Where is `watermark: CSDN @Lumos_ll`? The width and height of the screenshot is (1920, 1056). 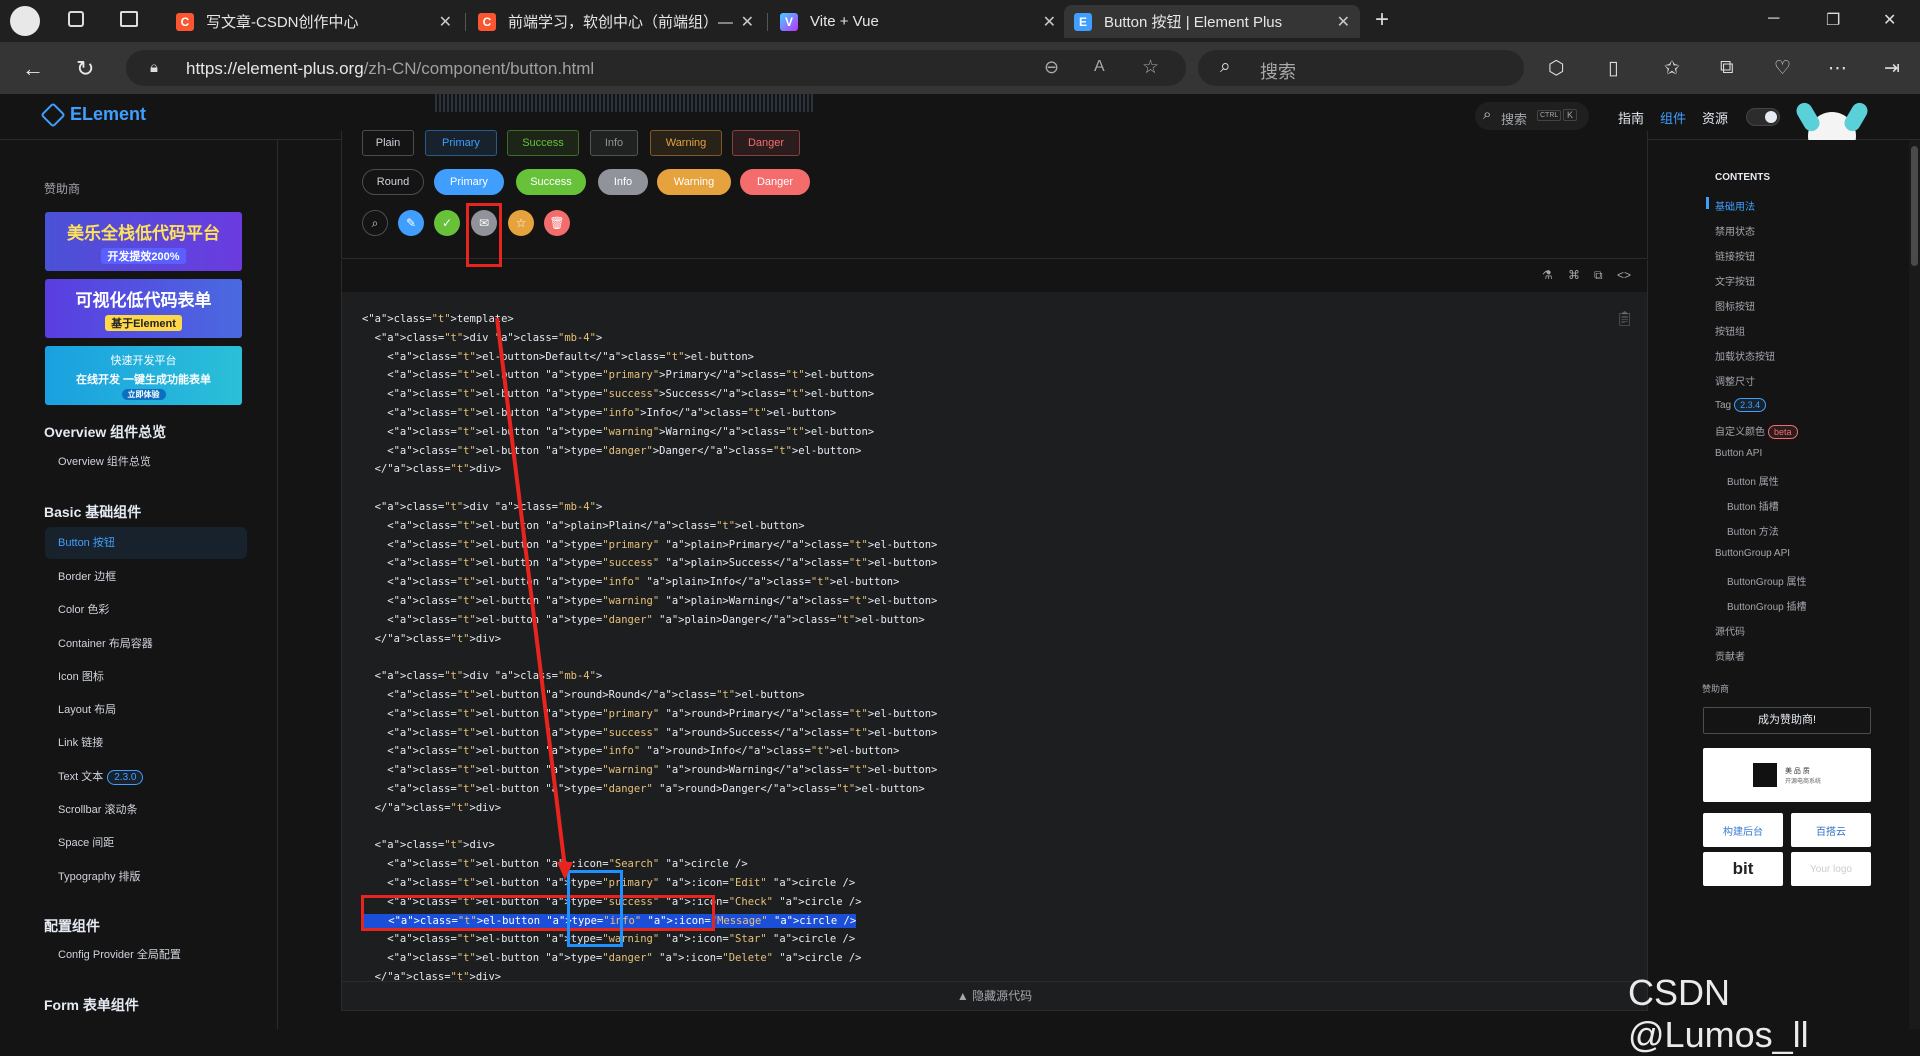 watermark: CSDN @Lumos_ll is located at coordinates (1718, 1013).